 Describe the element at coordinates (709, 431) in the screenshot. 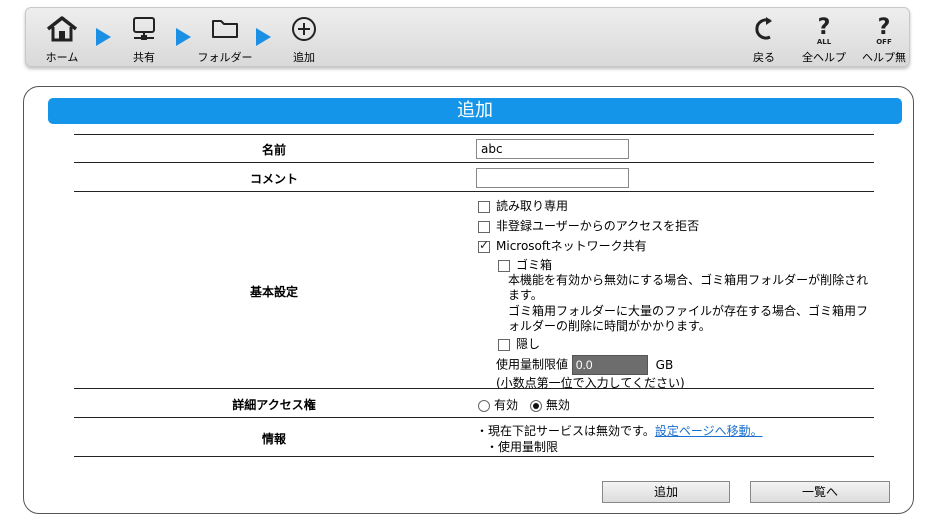

I see `settings-link: 設定ページへ移動。` at that location.